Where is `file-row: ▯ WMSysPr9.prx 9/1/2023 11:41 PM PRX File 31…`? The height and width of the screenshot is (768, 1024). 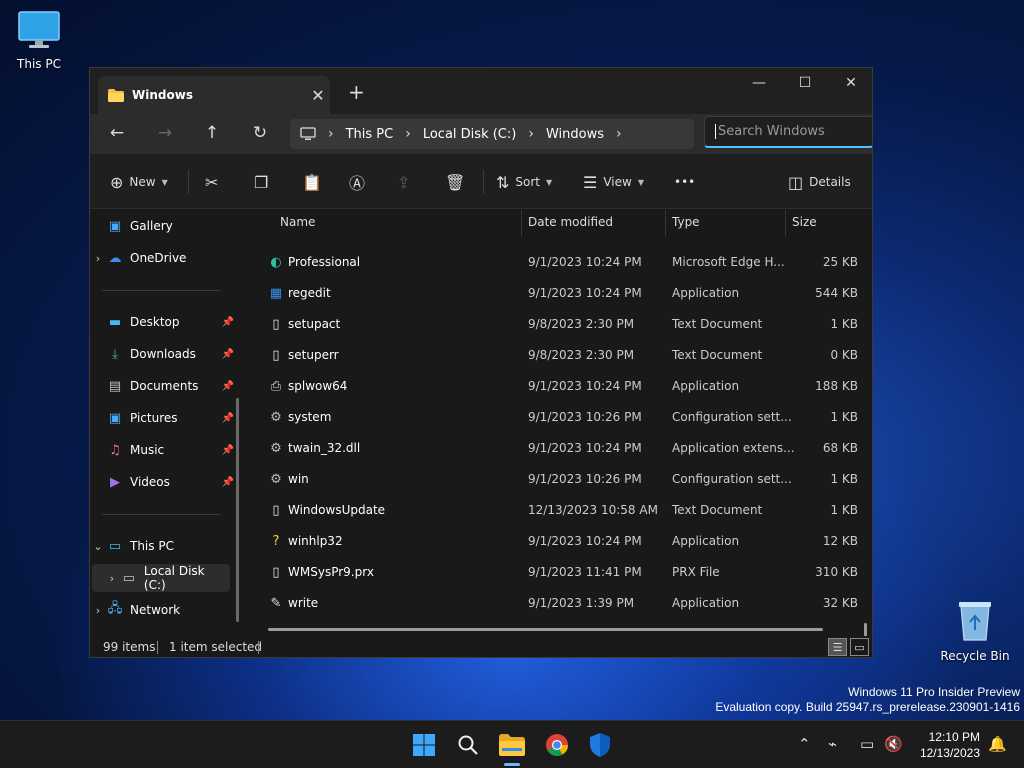
file-row: ▯ WMSysPr9.prx 9/1/2023 11:41 PM PRX File 31… is located at coordinates (555, 572).